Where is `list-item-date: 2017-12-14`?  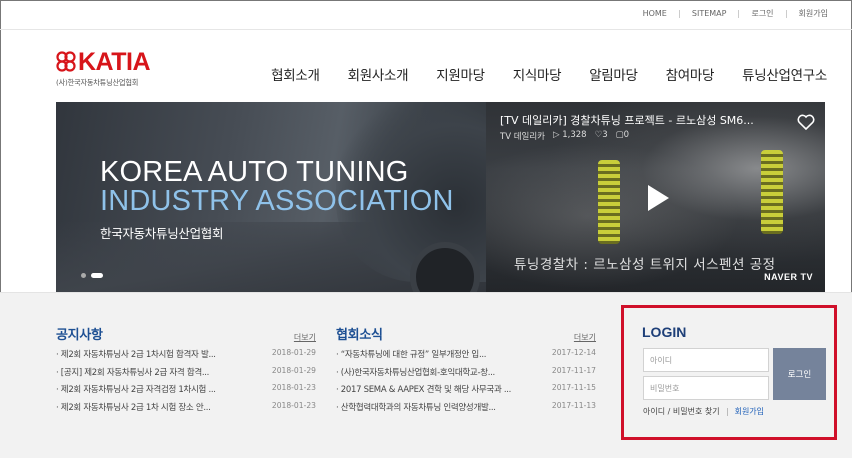 list-item-date: 2017-12-14 is located at coordinates (573, 352).